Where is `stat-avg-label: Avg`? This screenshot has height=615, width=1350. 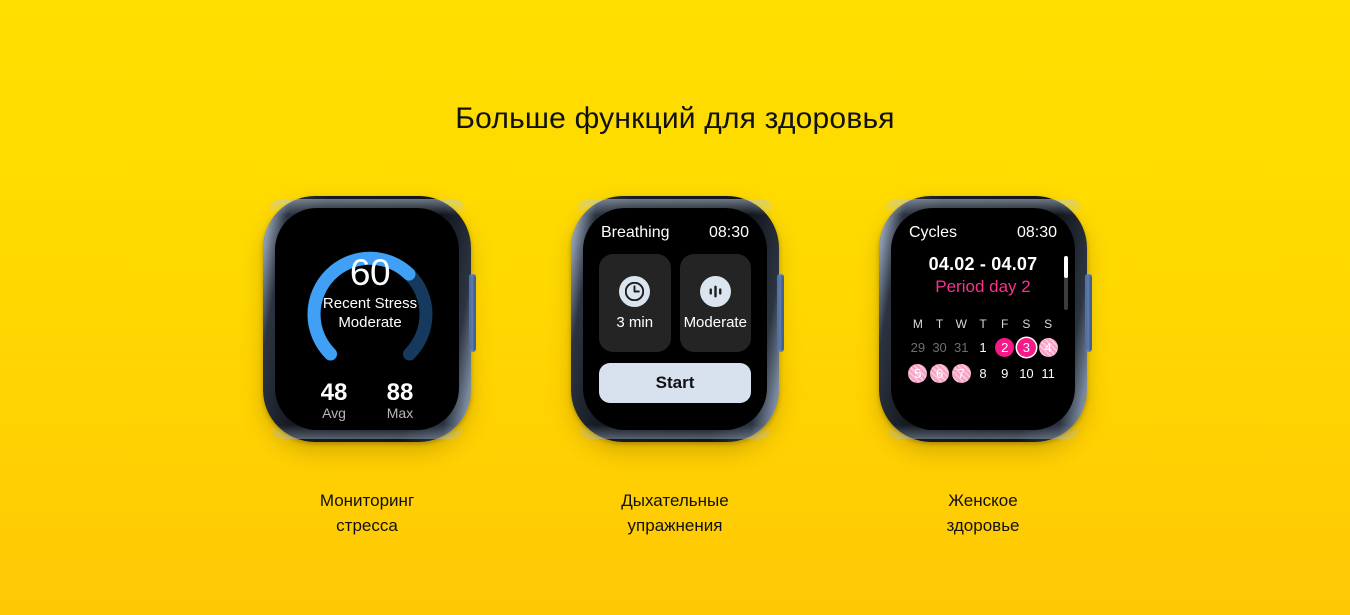
stat-avg-label: Avg is located at coordinates (334, 413).